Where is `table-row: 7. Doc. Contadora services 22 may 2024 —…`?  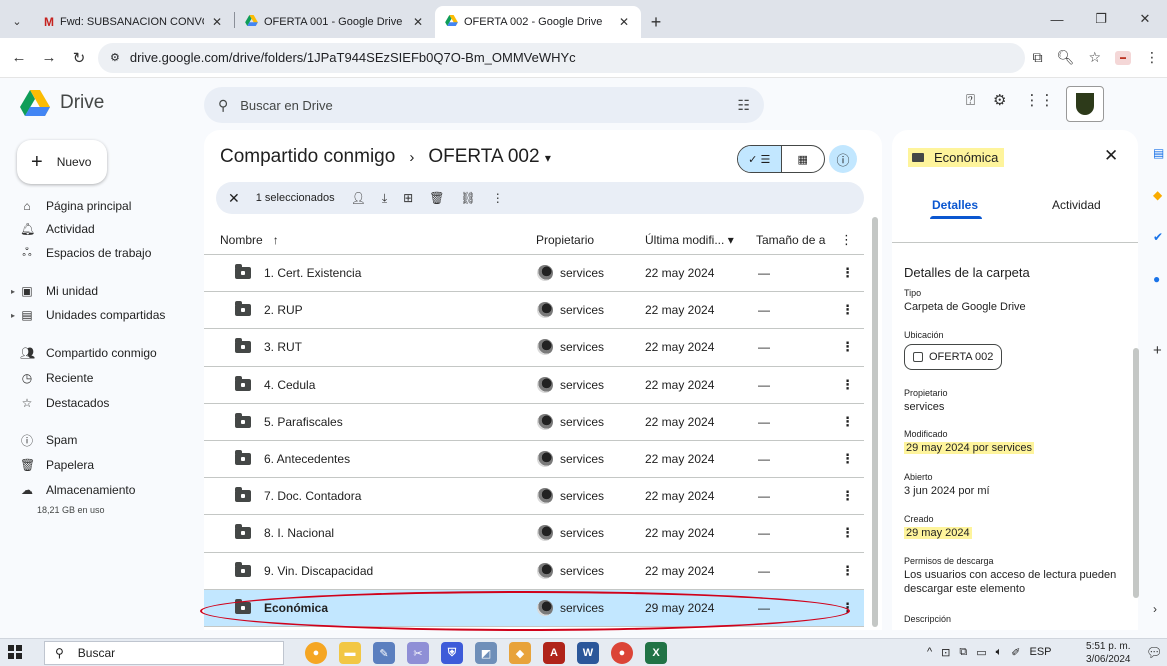 table-row: 7. Doc. Contadora services 22 may 2024 —… is located at coordinates (534, 497).